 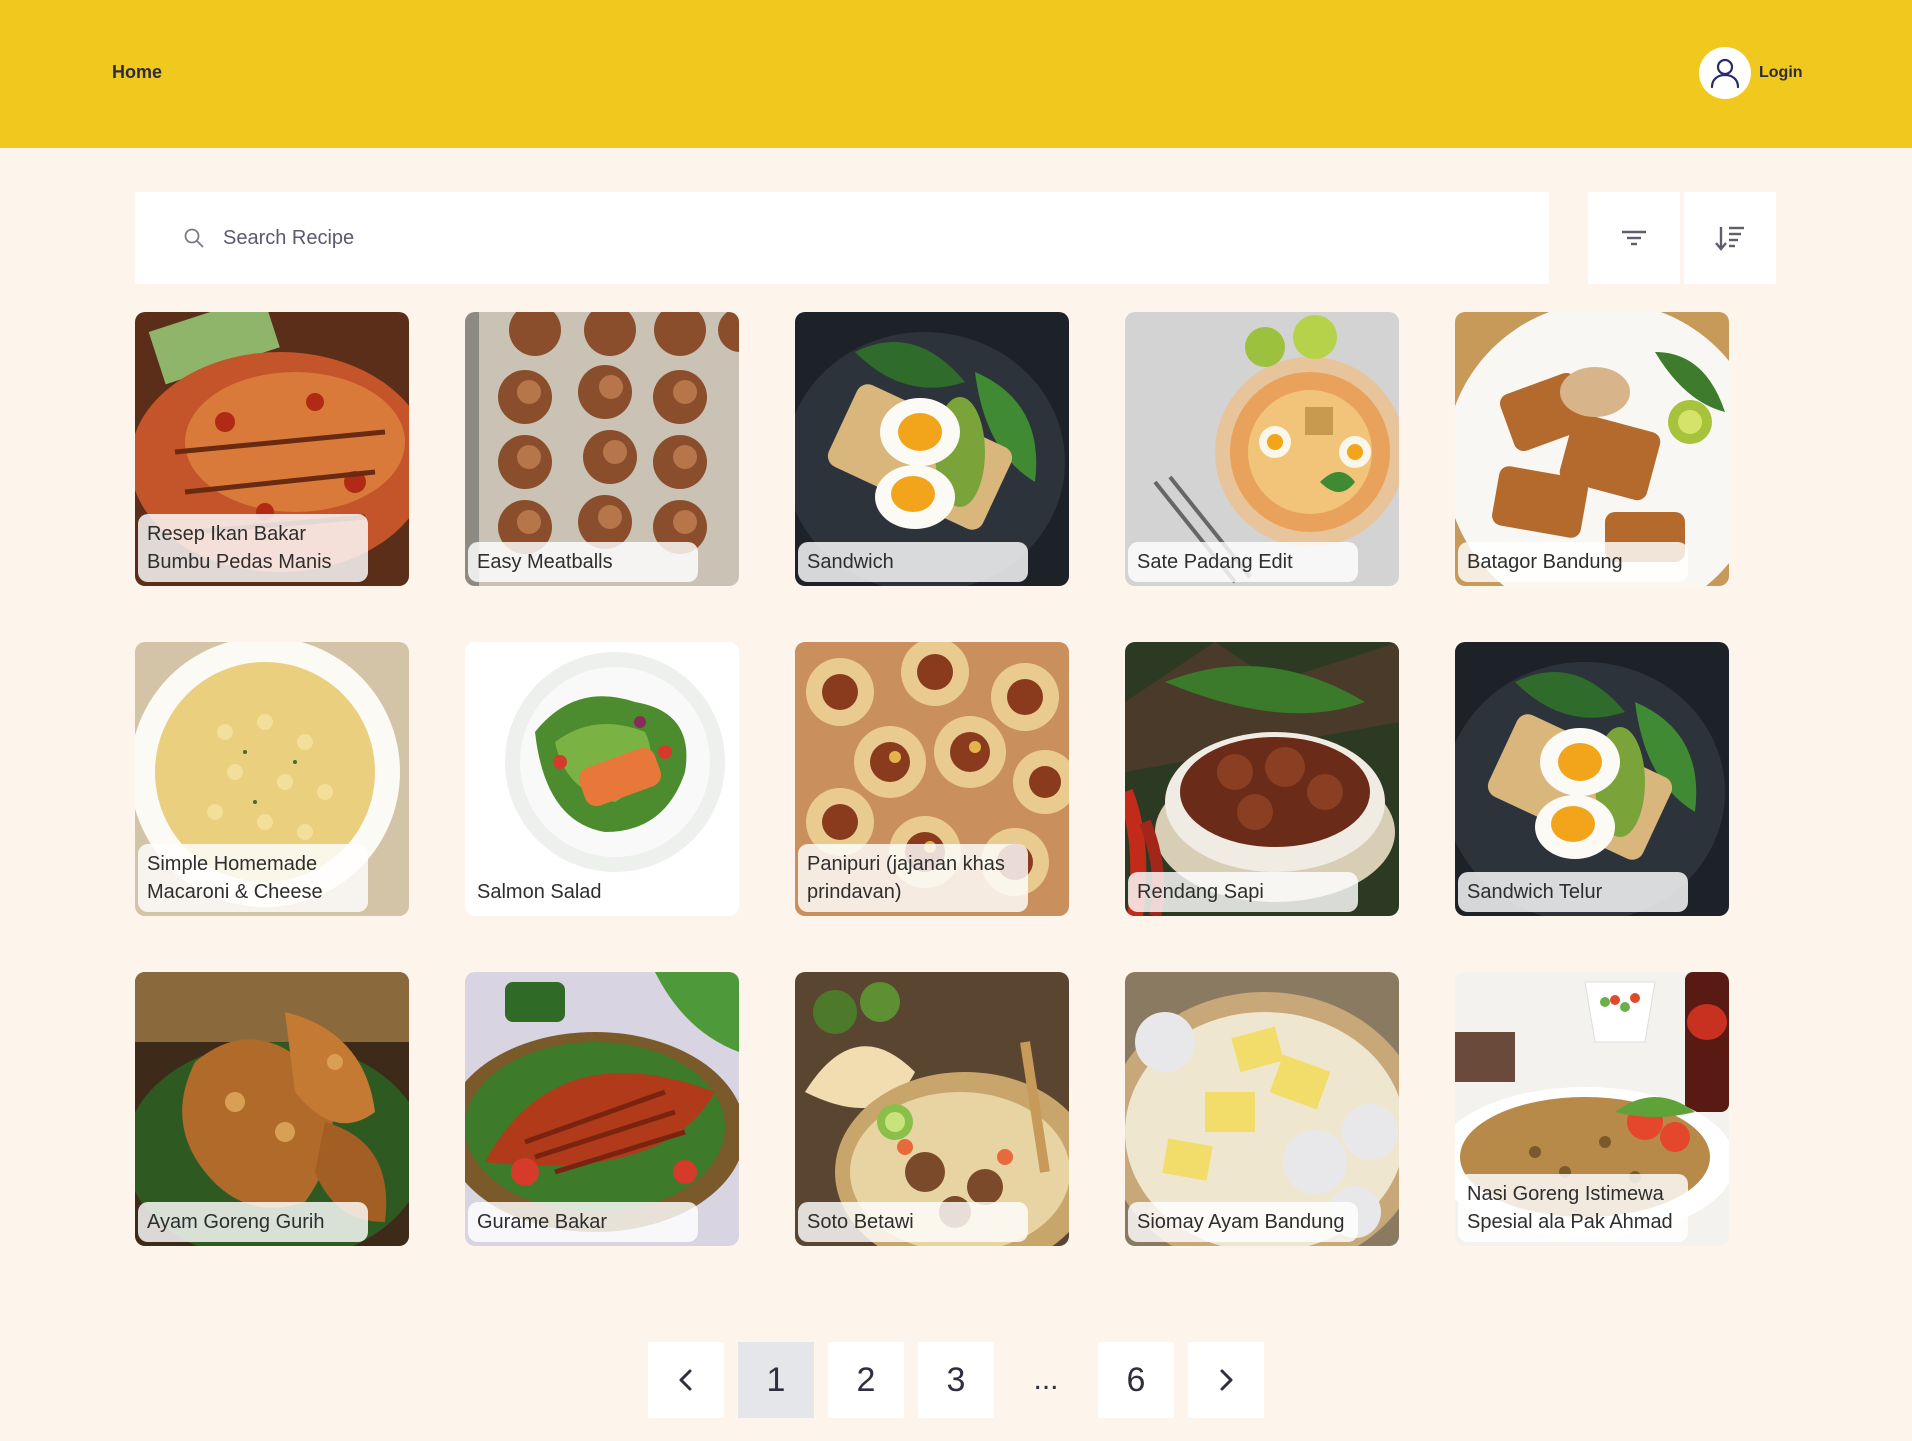 I want to click on recipe-title: Salmon Salad, so click(x=583, y=892).